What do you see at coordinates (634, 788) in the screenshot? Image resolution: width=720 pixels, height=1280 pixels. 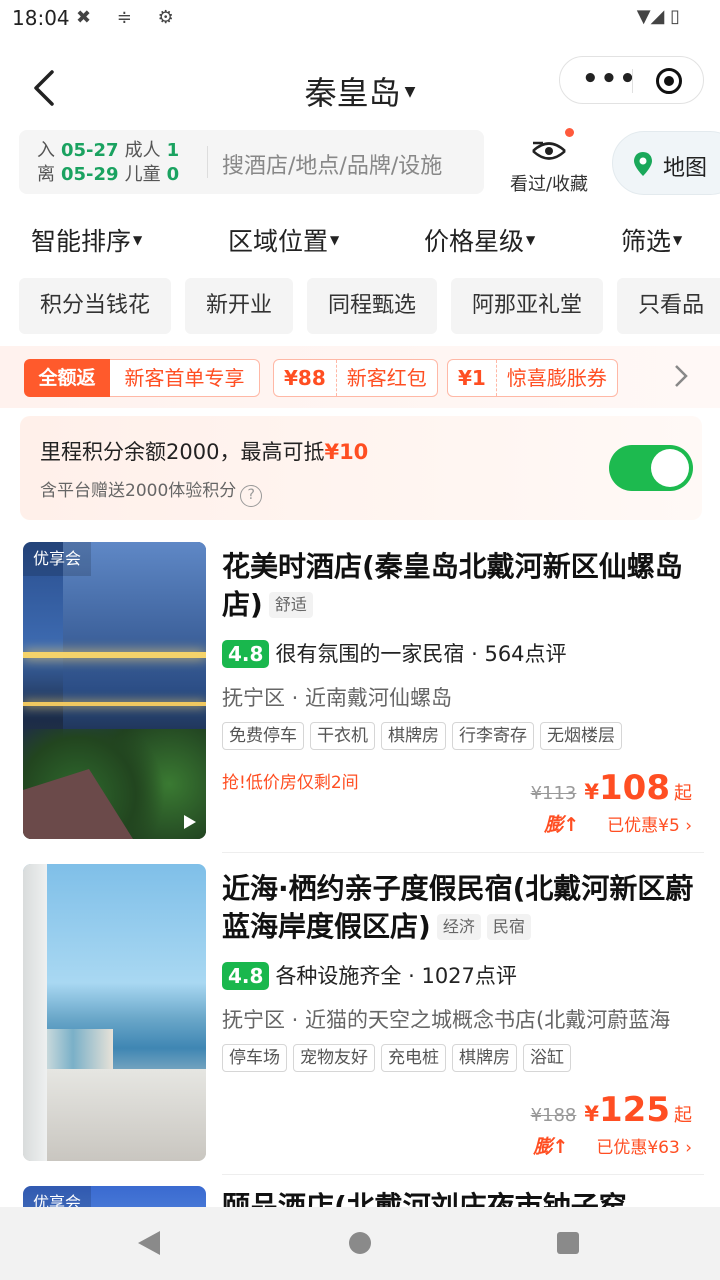 I see `current-price: 108` at bounding box center [634, 788].